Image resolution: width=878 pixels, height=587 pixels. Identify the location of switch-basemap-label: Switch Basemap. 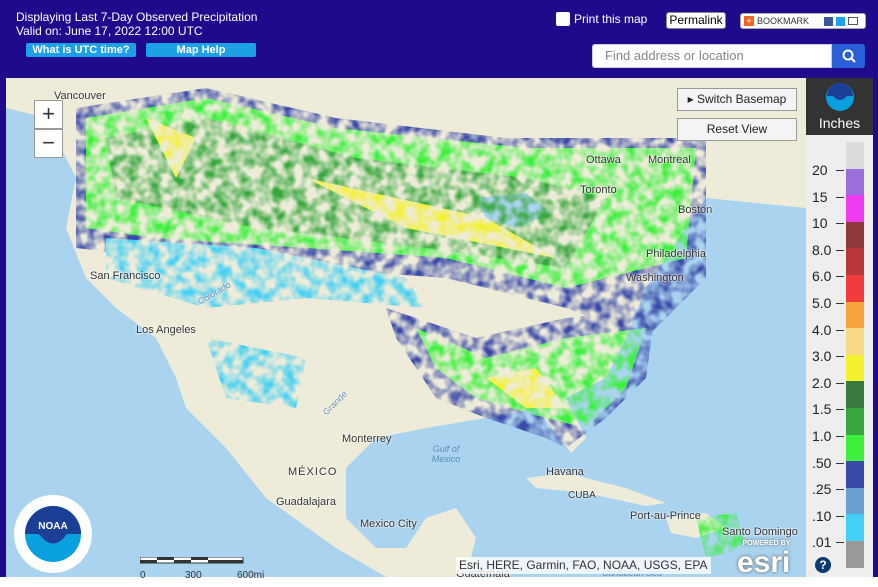
(741, 99).